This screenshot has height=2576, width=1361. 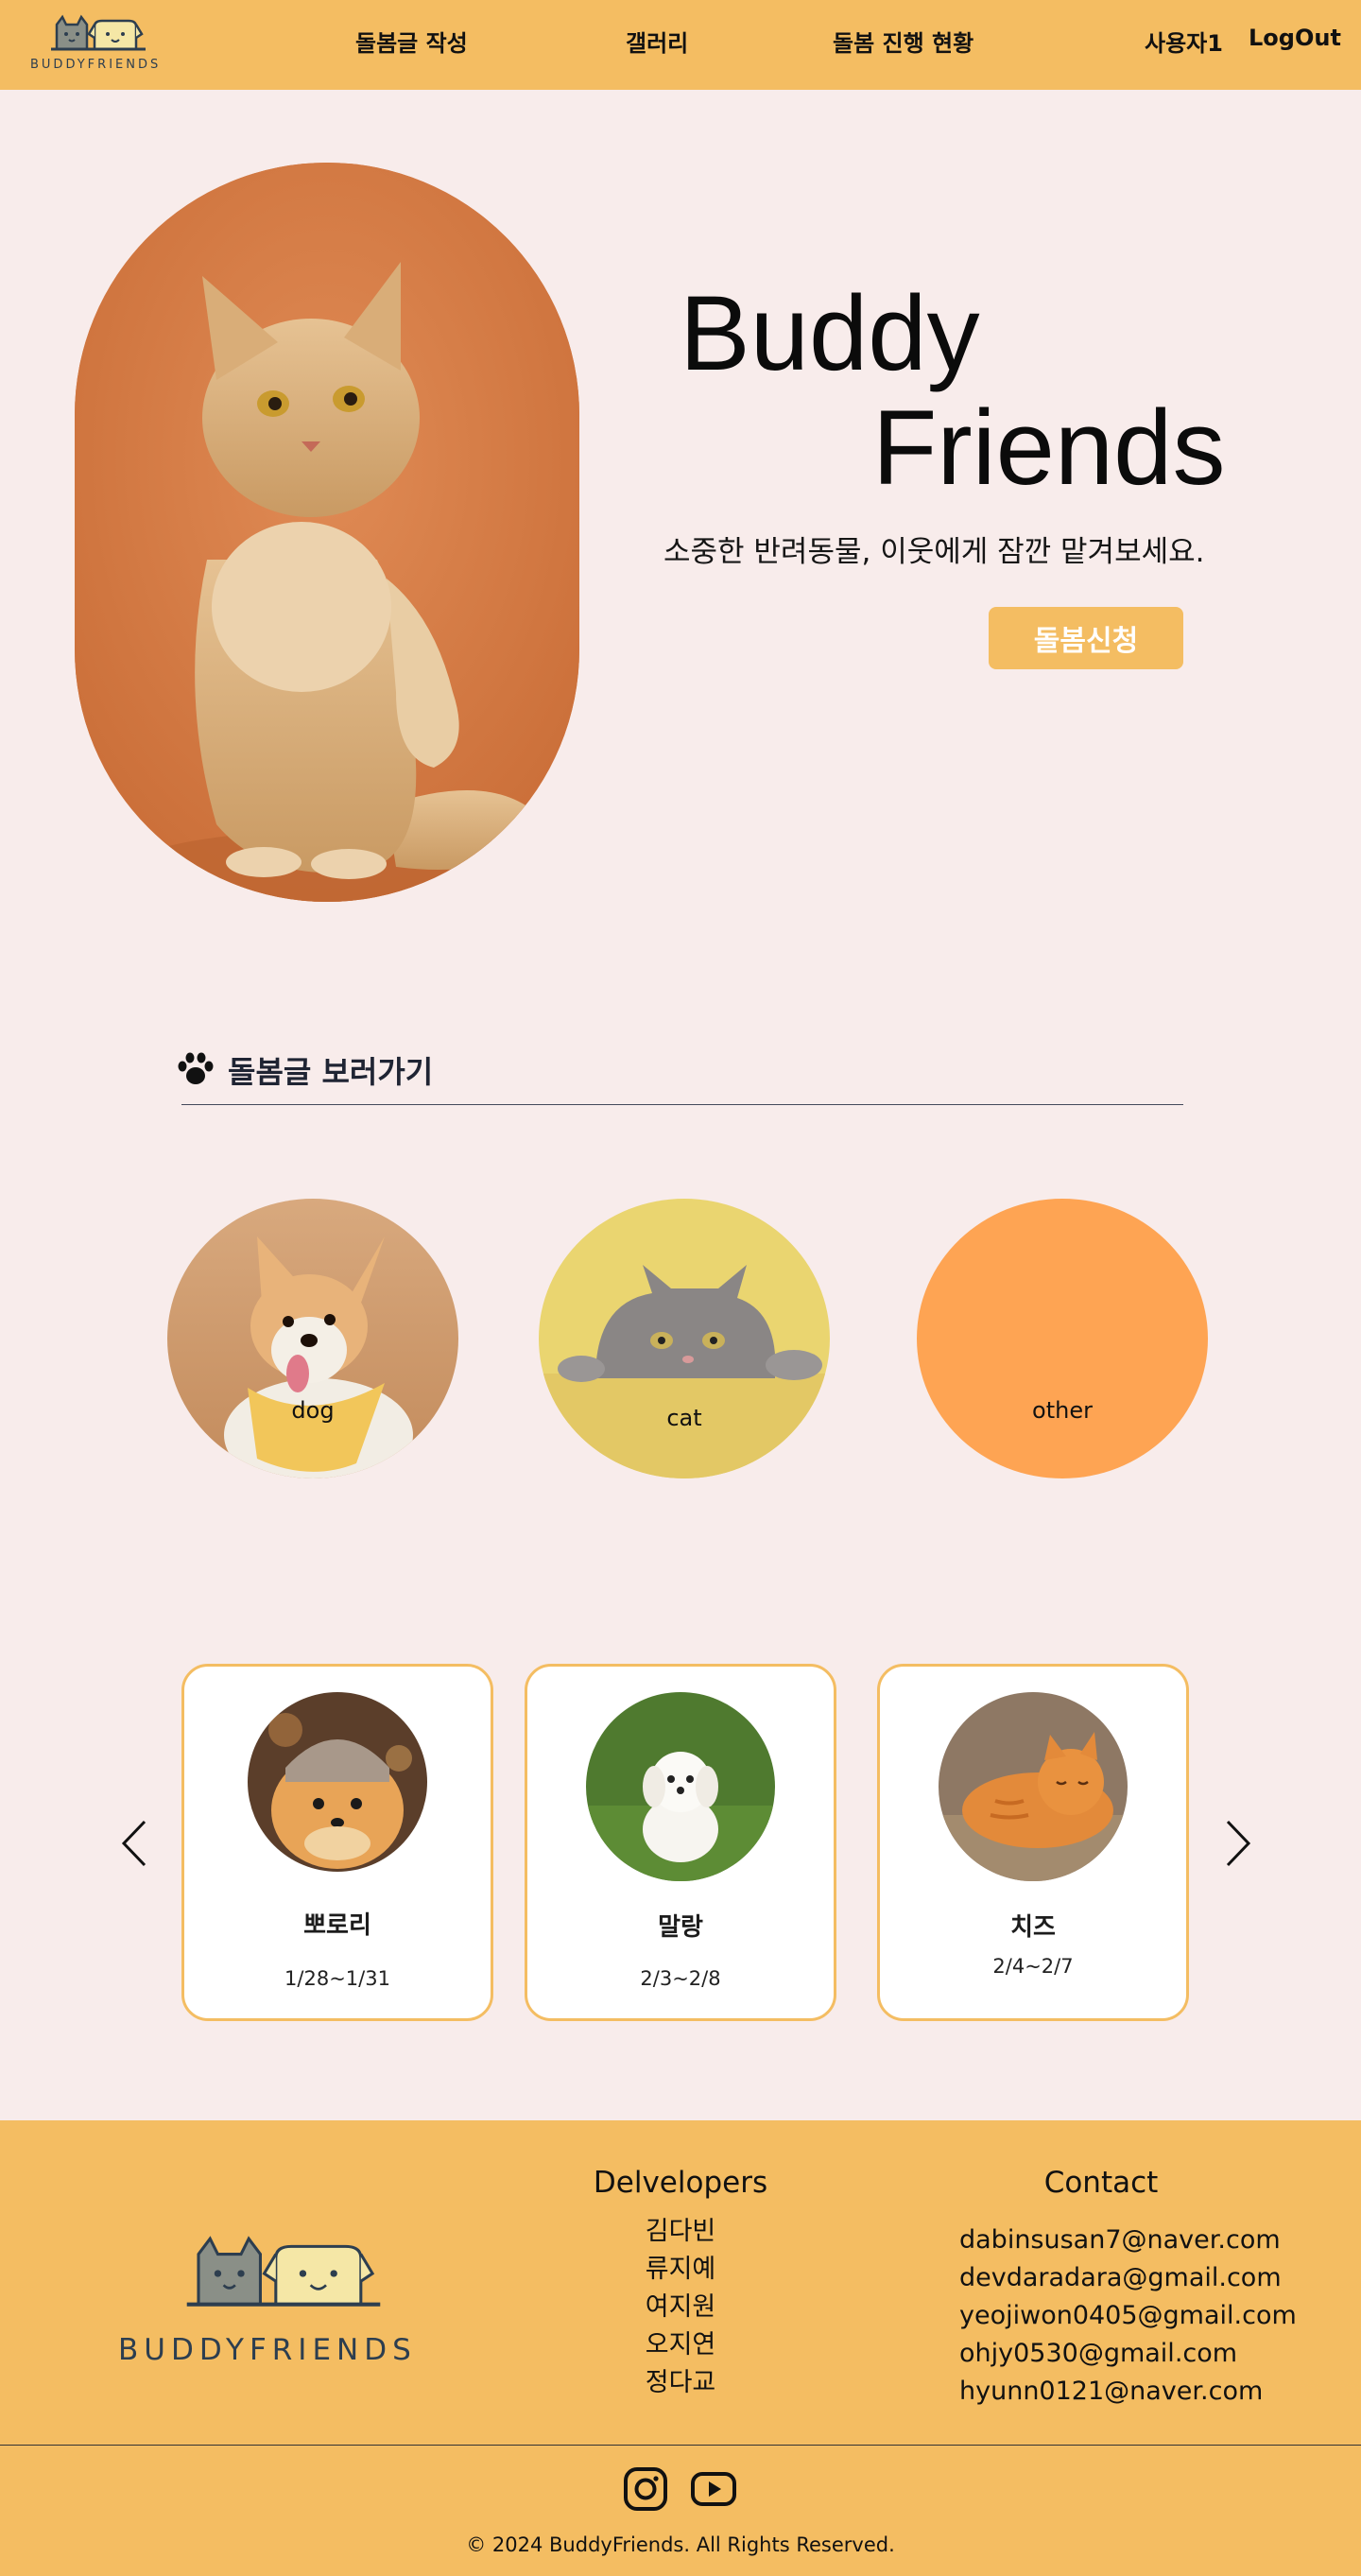 What do you see at coordinates (830, 333) in the screenshot?
I see `hero-title-line1: Buddy` at bounding box center [830, 333].